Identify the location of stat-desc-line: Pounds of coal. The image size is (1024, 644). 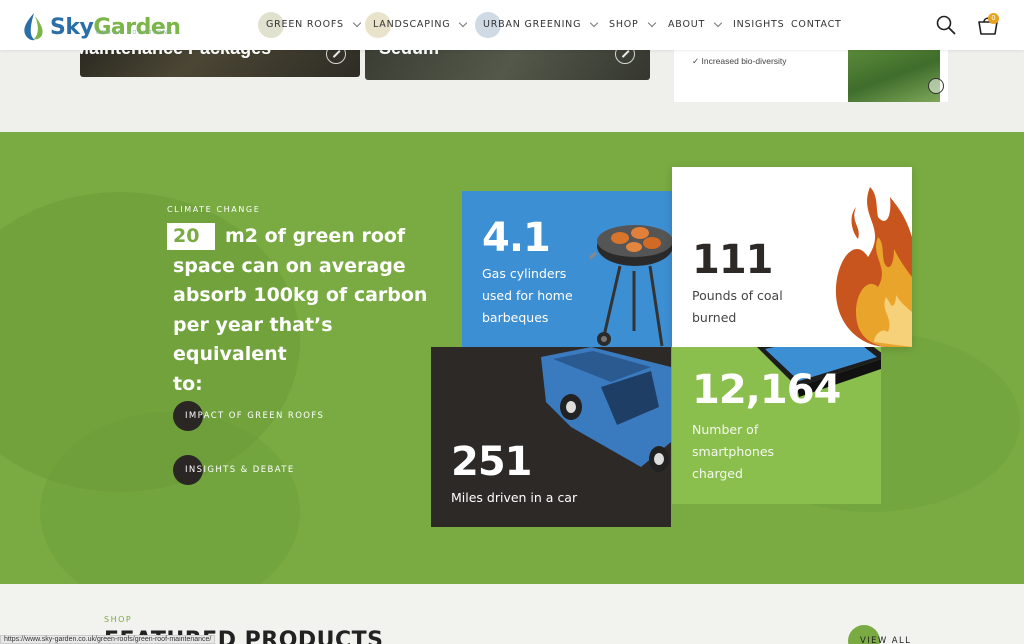
(737, 295).